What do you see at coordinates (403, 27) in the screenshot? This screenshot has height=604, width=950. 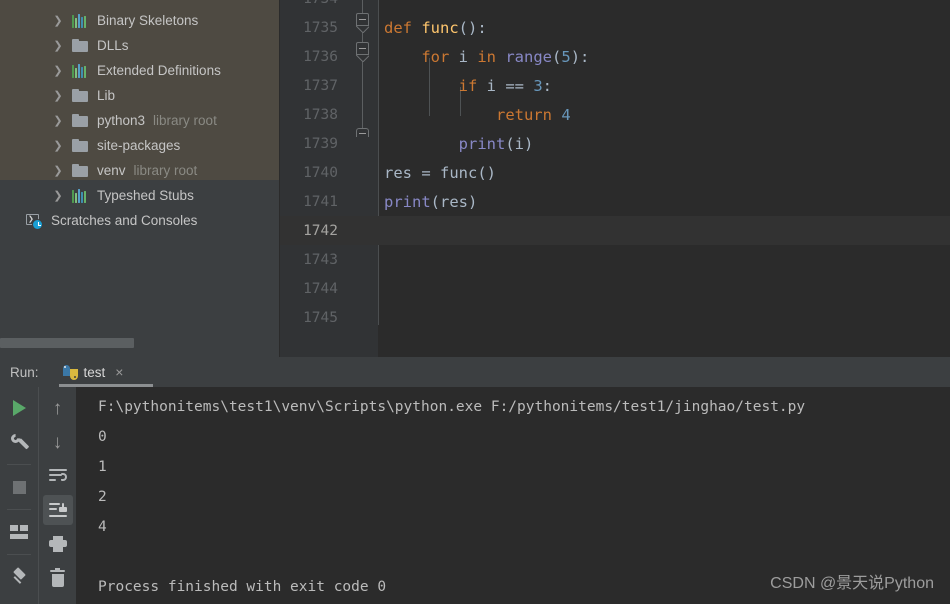 I see `code-token: def` at bounding box center [403, 27].